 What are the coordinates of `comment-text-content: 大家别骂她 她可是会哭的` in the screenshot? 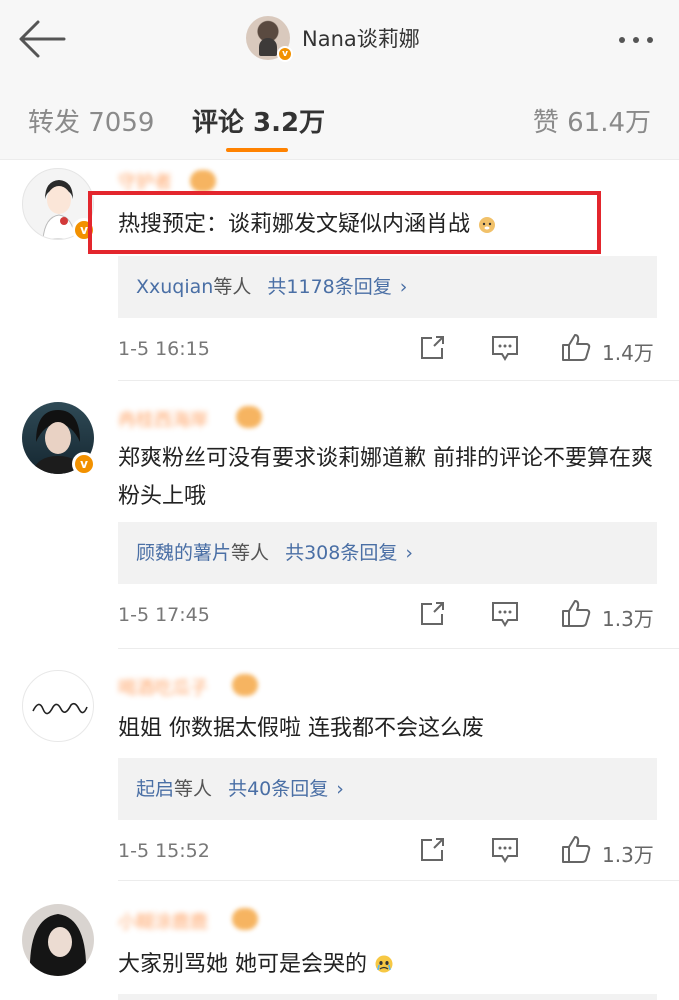 It's located at (242, 964).